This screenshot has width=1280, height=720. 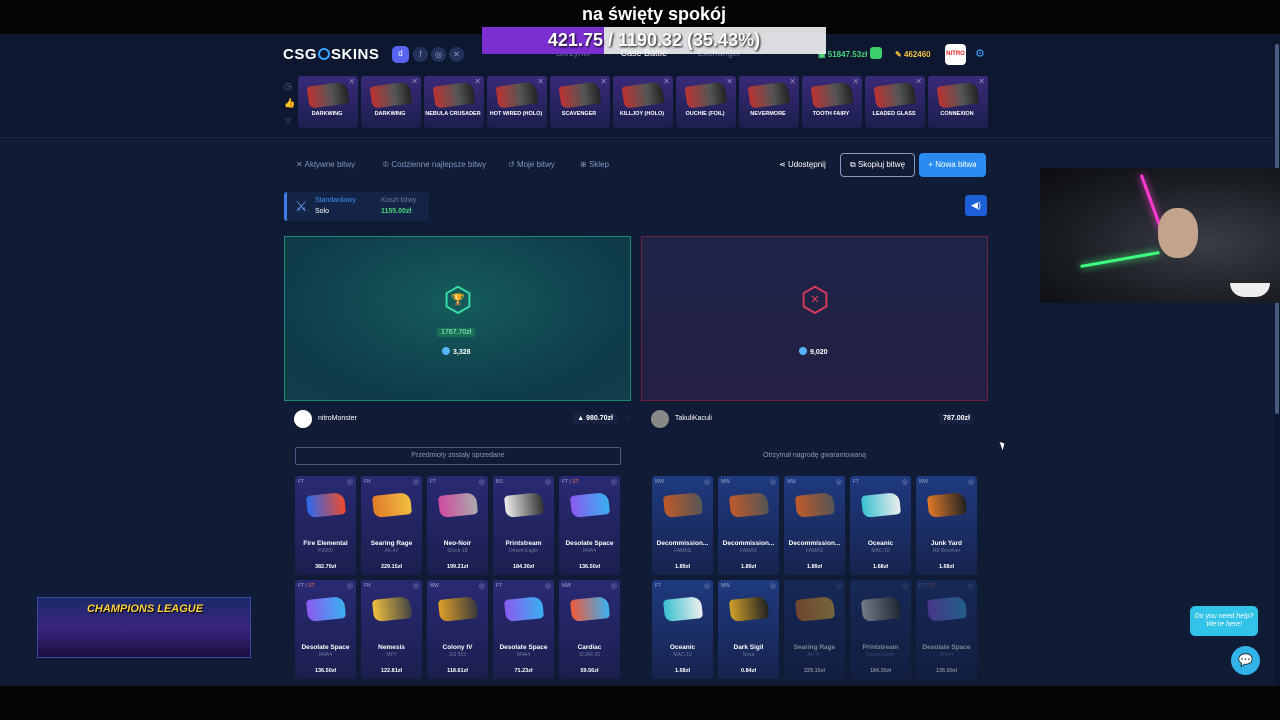 I want to click on settings-gear-icon: ⚙, so click(x=980, y=53).